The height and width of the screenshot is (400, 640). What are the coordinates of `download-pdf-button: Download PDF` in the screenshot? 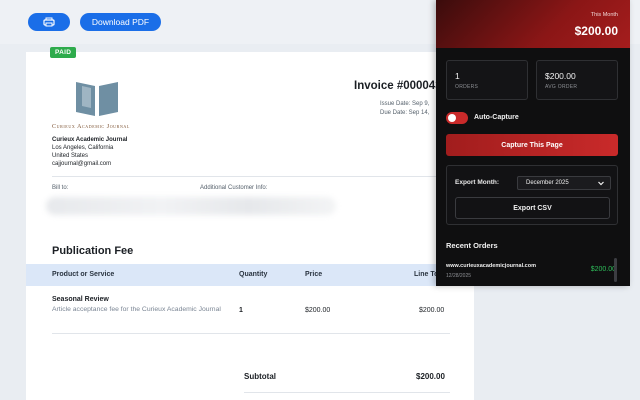 It's located at (120, 22).